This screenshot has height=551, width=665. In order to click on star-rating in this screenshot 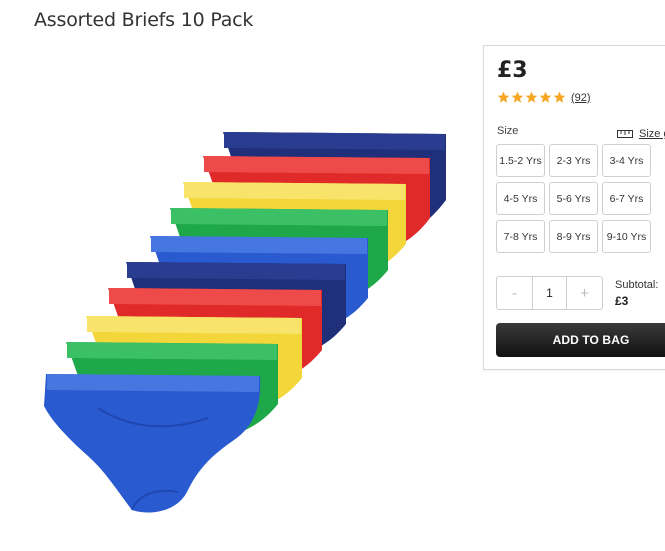, I will do `click(531, 97)`.